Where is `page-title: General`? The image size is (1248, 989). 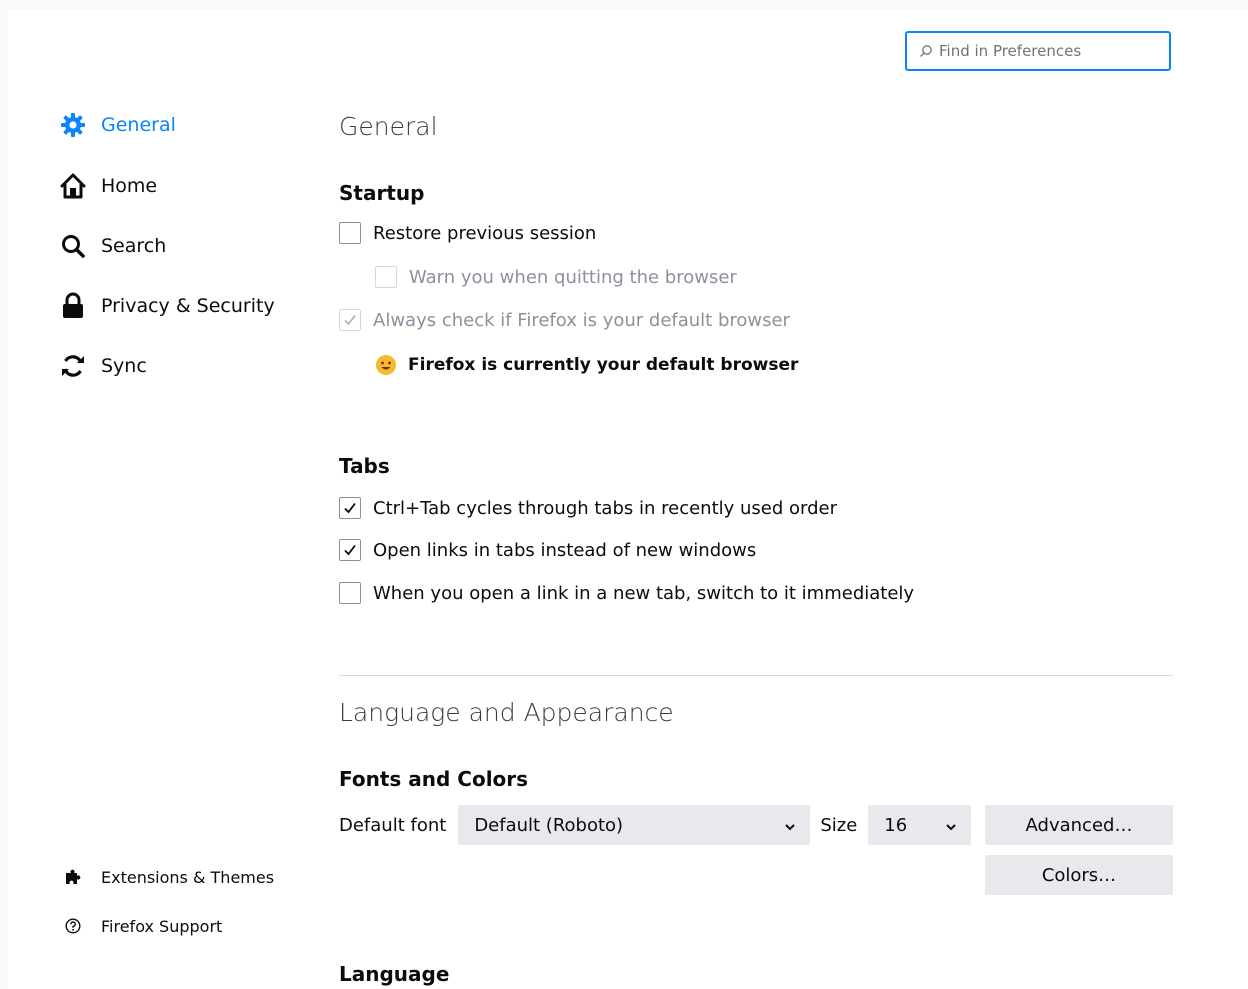
page-title: General is located at coordinates (388, 126).